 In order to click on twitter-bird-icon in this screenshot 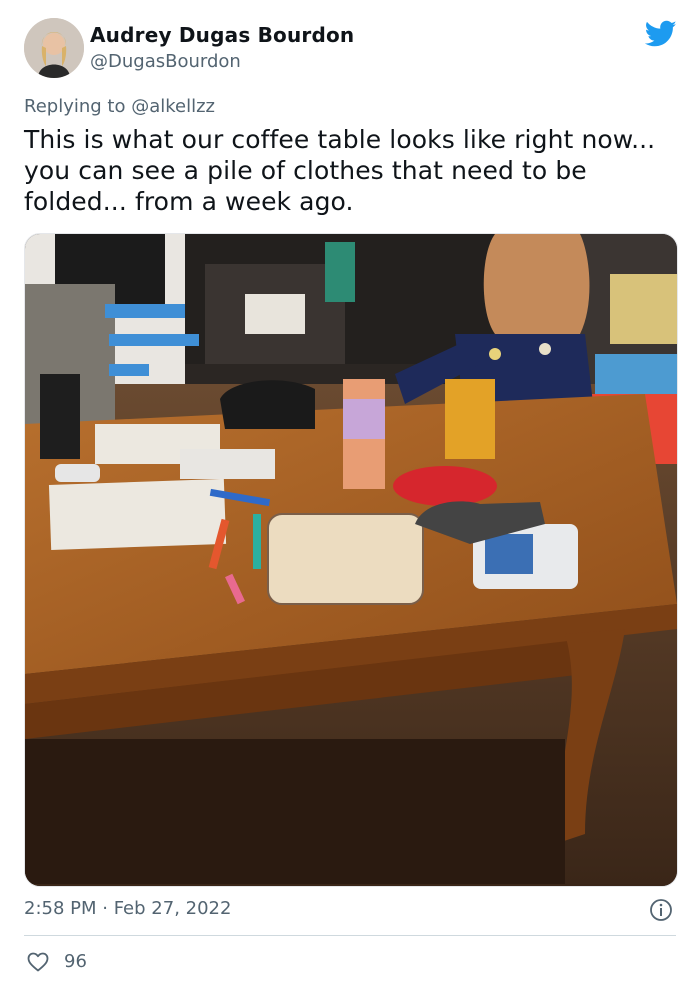, I will do `click(661, 34)`.